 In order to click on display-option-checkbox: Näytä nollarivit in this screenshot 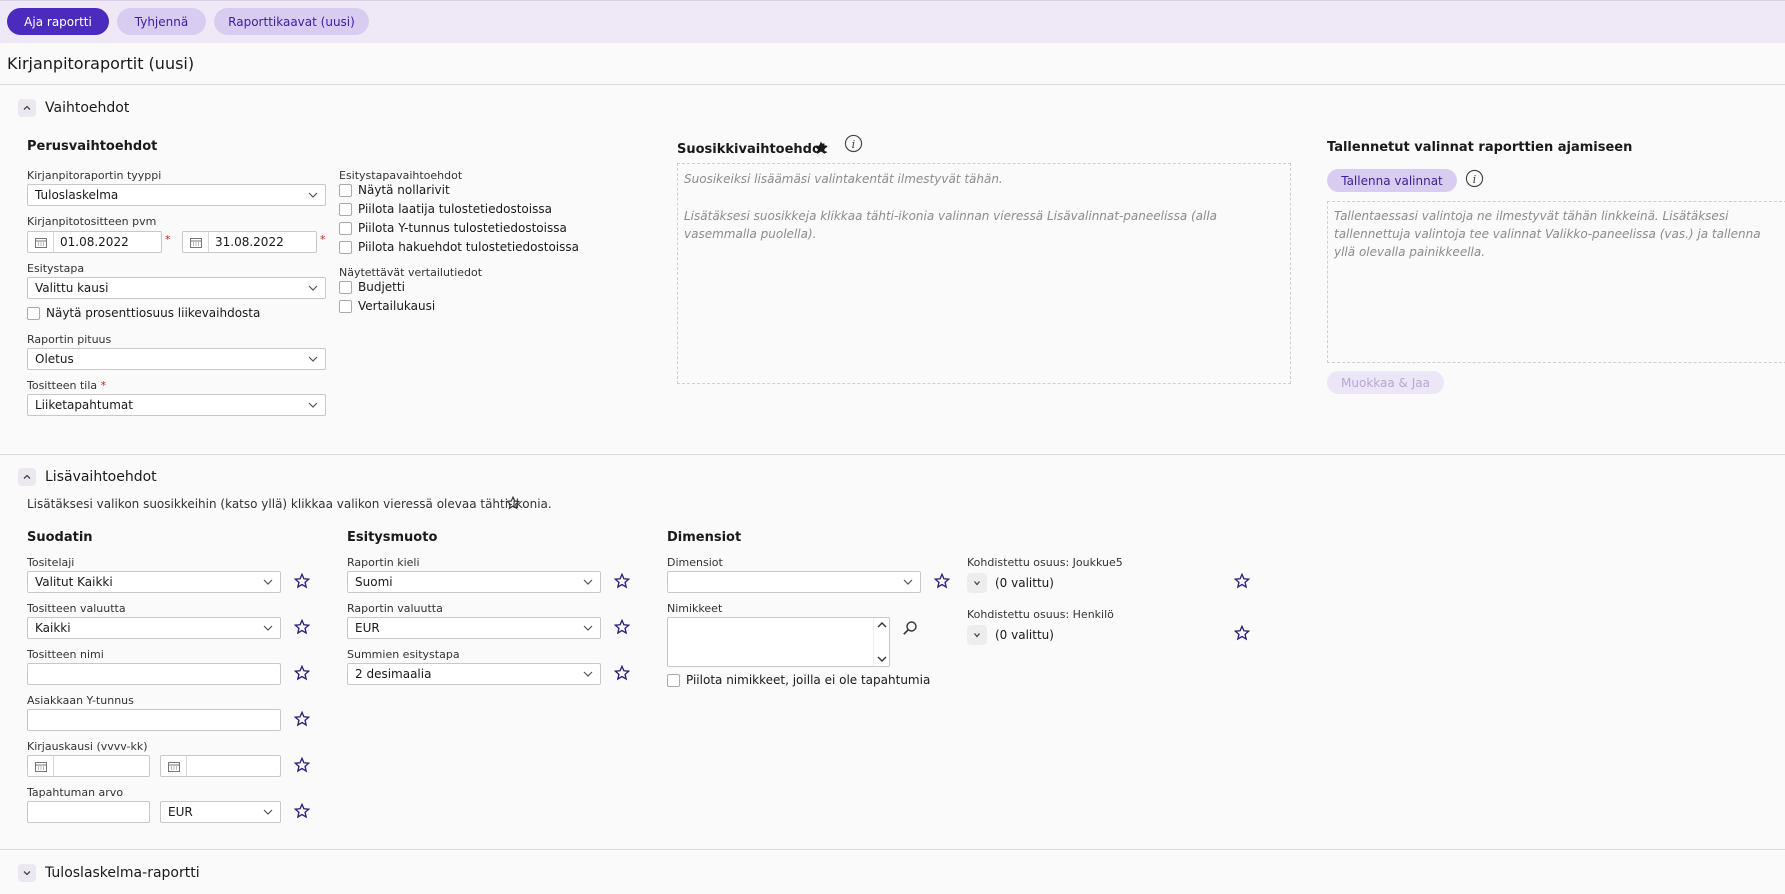, I will do `click(394, 190)`.